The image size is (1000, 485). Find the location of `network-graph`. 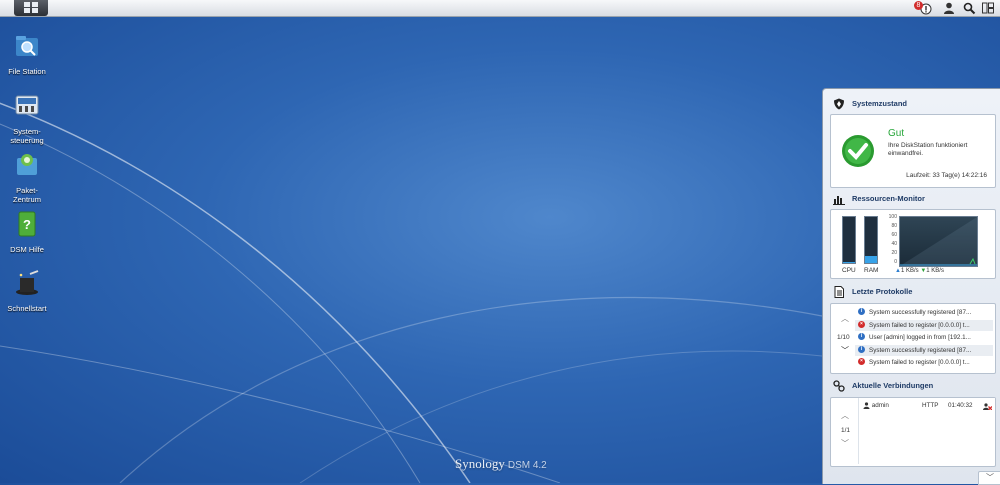

network-graph is located at coordinates (938, 241).